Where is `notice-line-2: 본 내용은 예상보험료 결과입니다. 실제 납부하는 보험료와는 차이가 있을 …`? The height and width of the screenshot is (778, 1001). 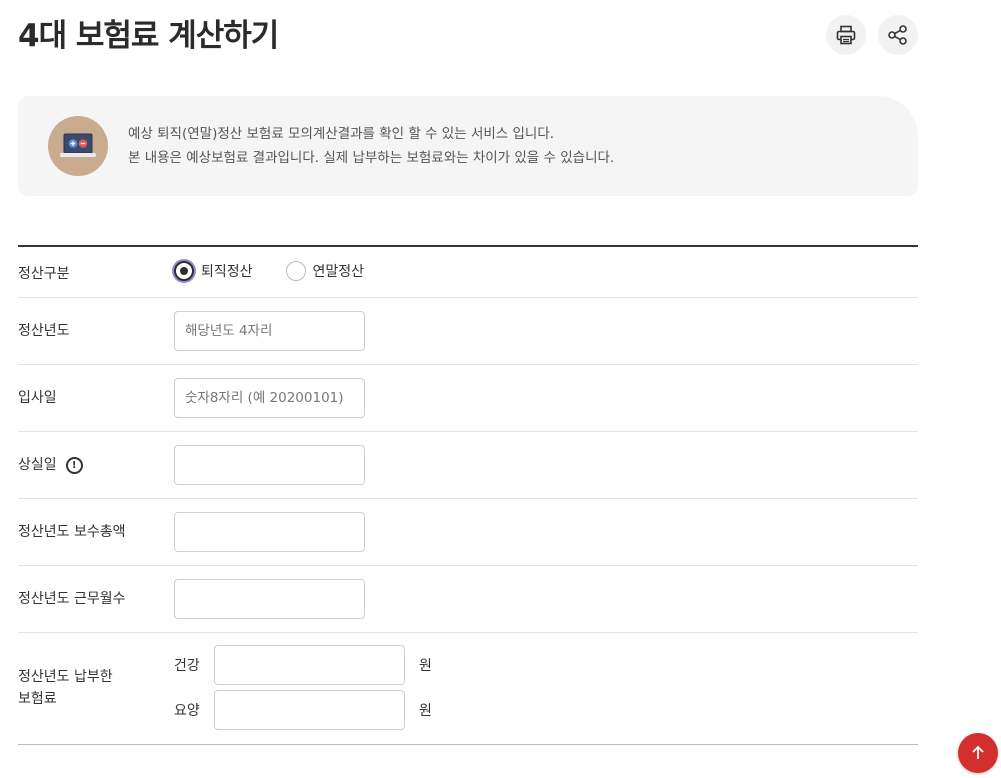 notice-line-2: 본 내용은 예상보험료 결과입니다. 실제 납부하는 보험료와는 차이가 있을 … is located at coordinates (371, 158).